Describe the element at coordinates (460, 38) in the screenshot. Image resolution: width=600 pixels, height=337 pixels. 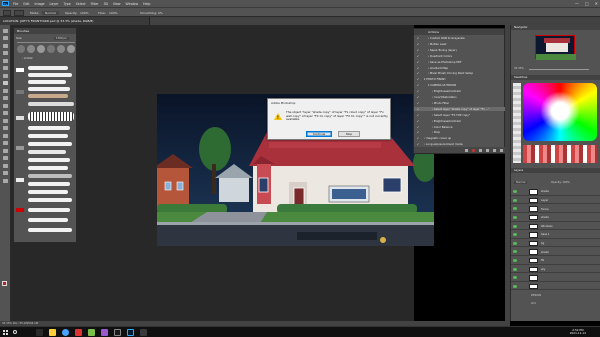
I see `action-item: ✓ › Custom RGB to Grayscale` at that location.